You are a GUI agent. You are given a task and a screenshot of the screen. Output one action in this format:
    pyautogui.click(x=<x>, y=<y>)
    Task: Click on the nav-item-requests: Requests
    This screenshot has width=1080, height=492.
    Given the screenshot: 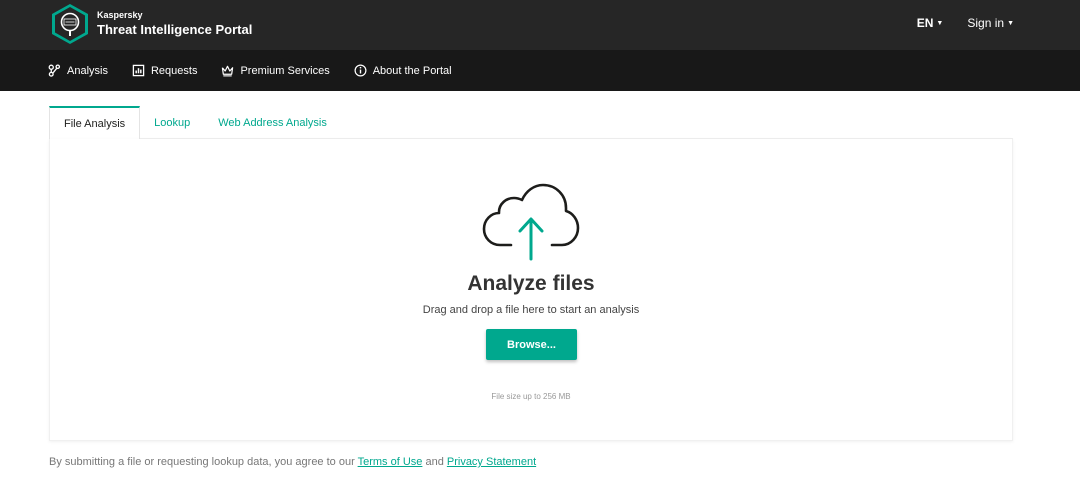 What is the action you would take?
    pyautogui.click(x=164, y=70)
    